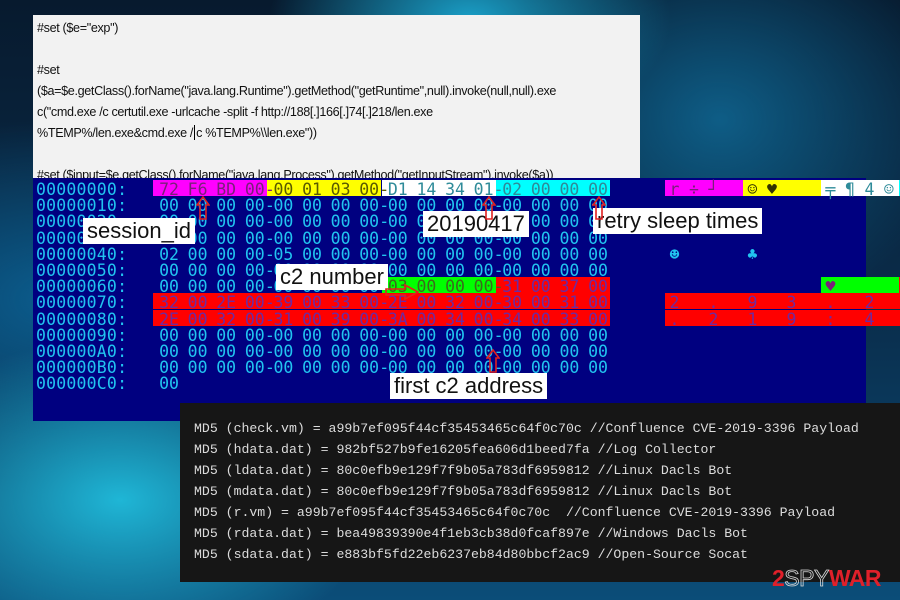 This screenshot has height=600, width=900. Describe the element at coordinates (512, 303) in the screenshot. I see `hex-byte: 30` at that location.